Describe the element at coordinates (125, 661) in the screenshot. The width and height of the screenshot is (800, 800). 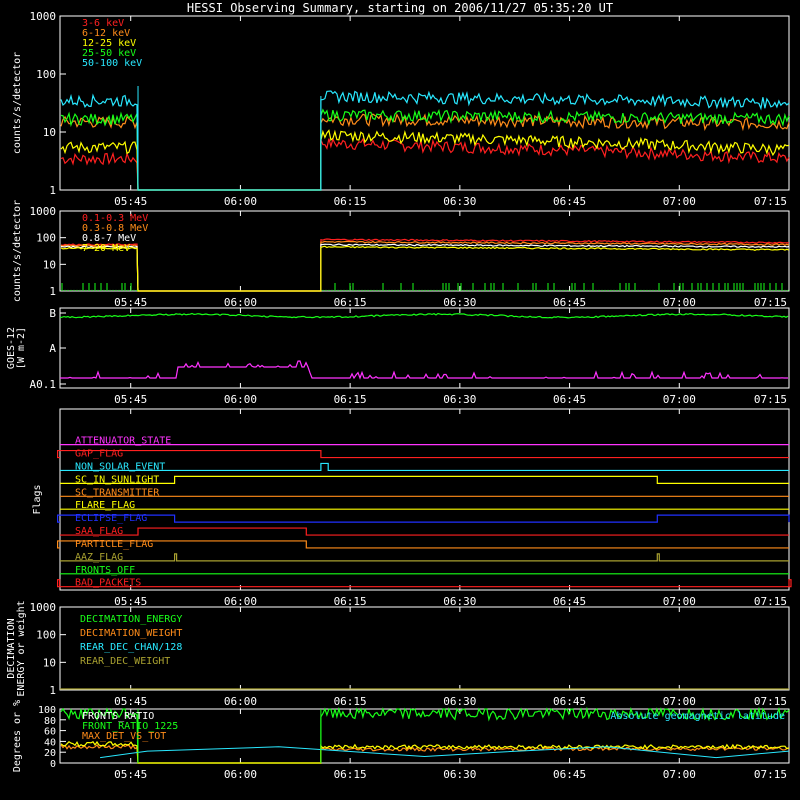
I see `legend-p5-4: REAR_DEC_WEIGHT` at that location.